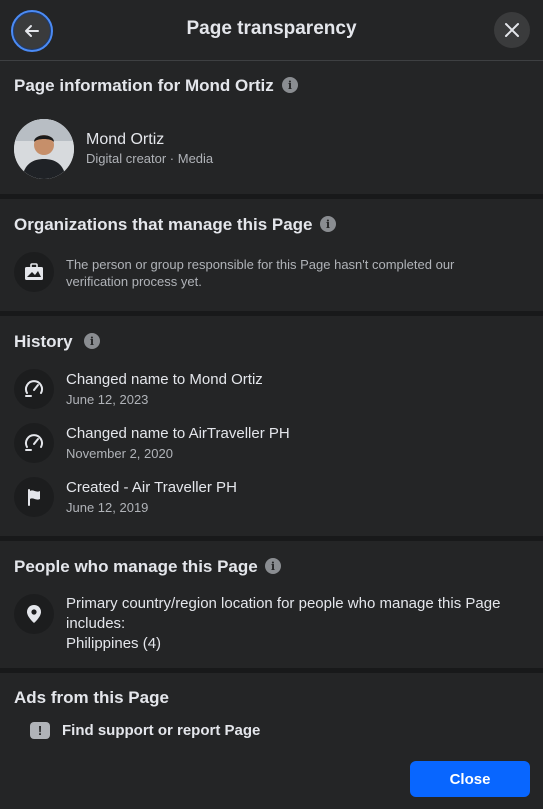 Image resolution: width=543 pixels, height=809 pixels. I want to click on history-item: Created - Air Traveller PH June 12, 2019, so click(151, 497).